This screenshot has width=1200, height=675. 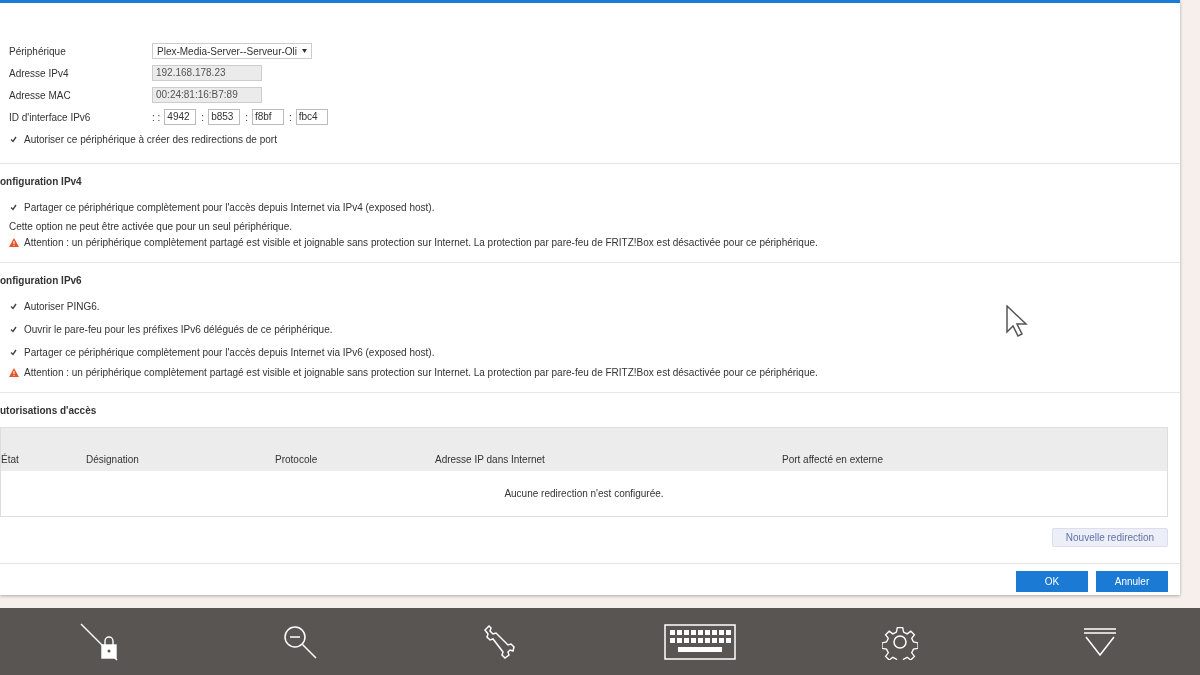 What do you see at coordinates (833, 459) in the screenshot?
I see `column-header: Port affecté en externe` at bounding box center [833, 459].